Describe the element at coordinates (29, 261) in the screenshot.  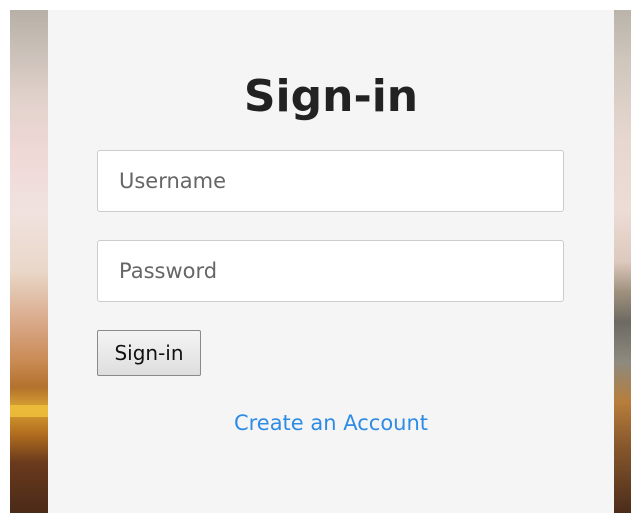
I see `background-photo-left` at that location.